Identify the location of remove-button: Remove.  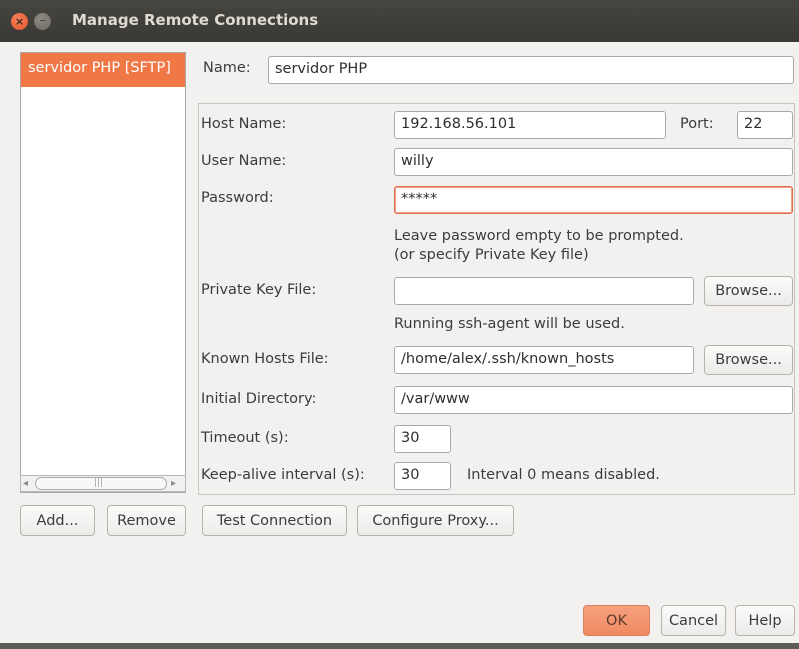
(146, 520).